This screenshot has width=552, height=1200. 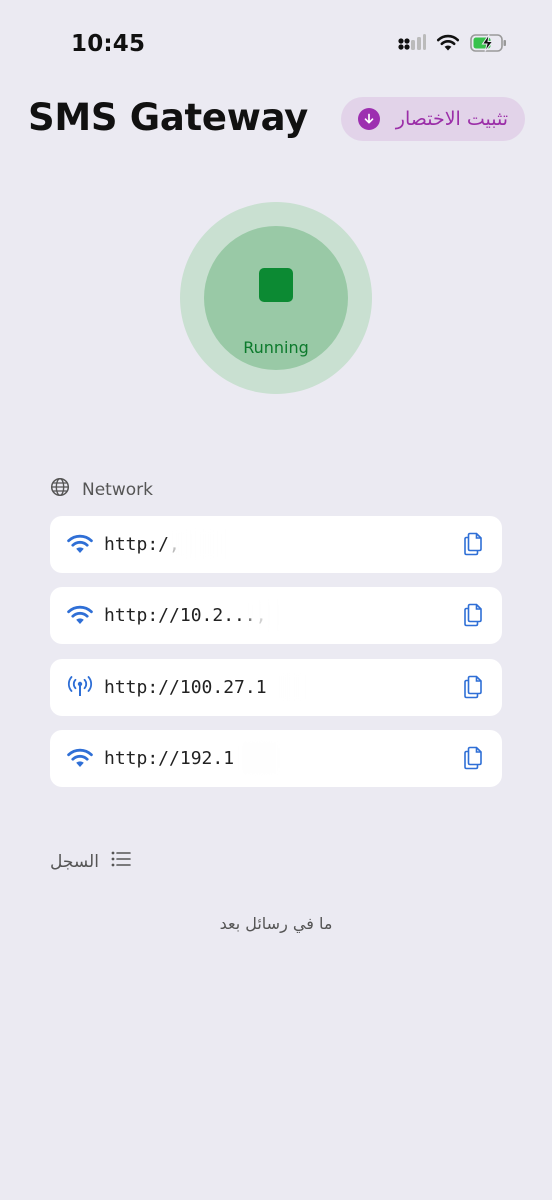 What do you see at coordinates (121, 861) in the screenshot?
I see `list-icon` at bounding box center [121, 861].